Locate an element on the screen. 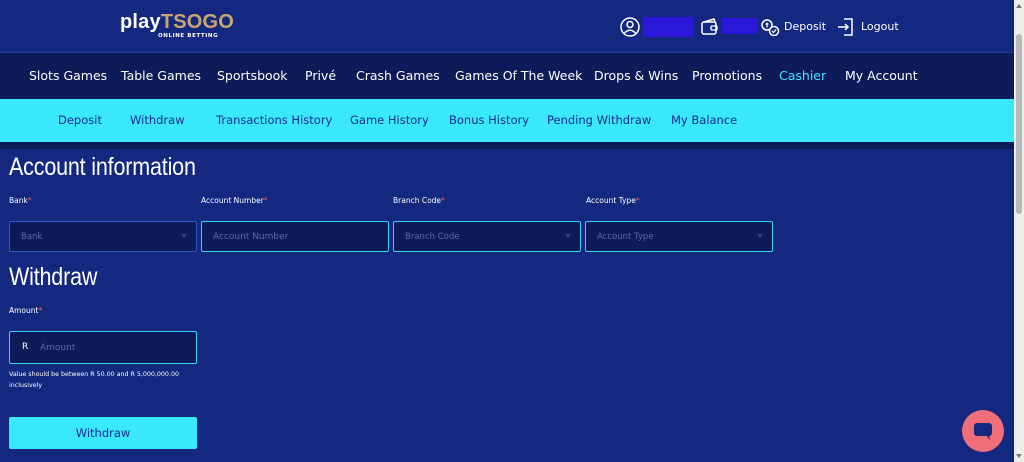 This screenshot has height=462, width=1024. account-number-label: Account Number* is located at coordinates (234, 200).